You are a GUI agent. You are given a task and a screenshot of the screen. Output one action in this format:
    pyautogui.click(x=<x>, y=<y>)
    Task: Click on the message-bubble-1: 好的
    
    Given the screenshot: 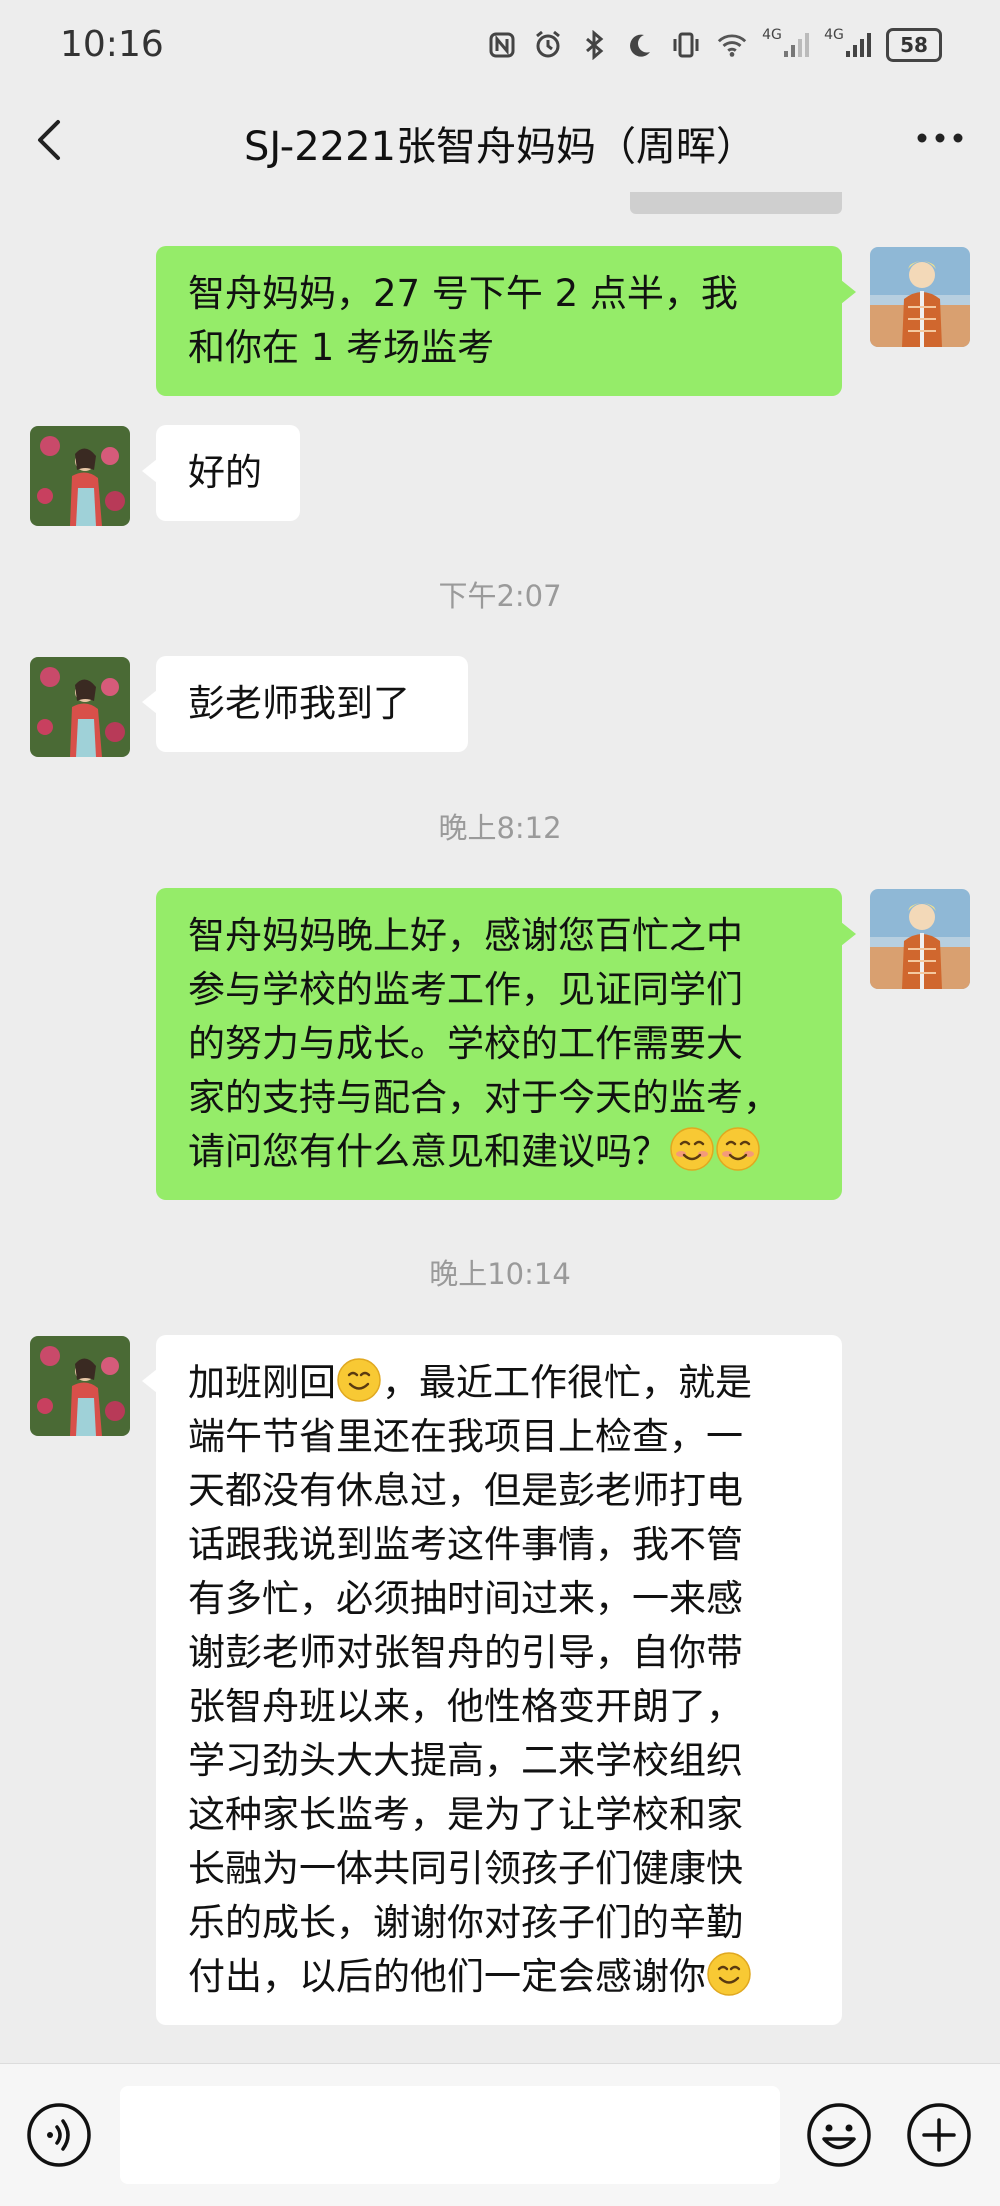 What is the action you would take?
    pyautogui.click(x=221, y=473)
    